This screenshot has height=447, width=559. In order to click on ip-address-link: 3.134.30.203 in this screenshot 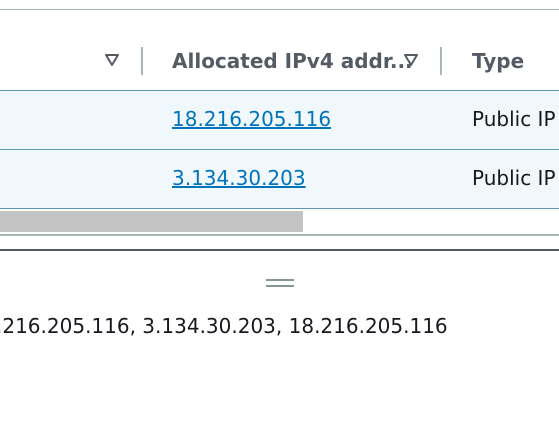, I will do `click(239, 178)`.